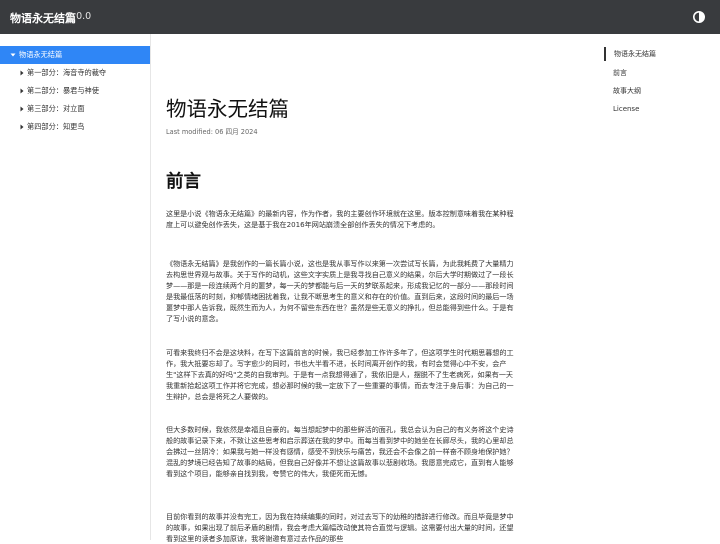 This screenshot has width=720, height=544. I want to click on contrast-icon, so click(699, 17).